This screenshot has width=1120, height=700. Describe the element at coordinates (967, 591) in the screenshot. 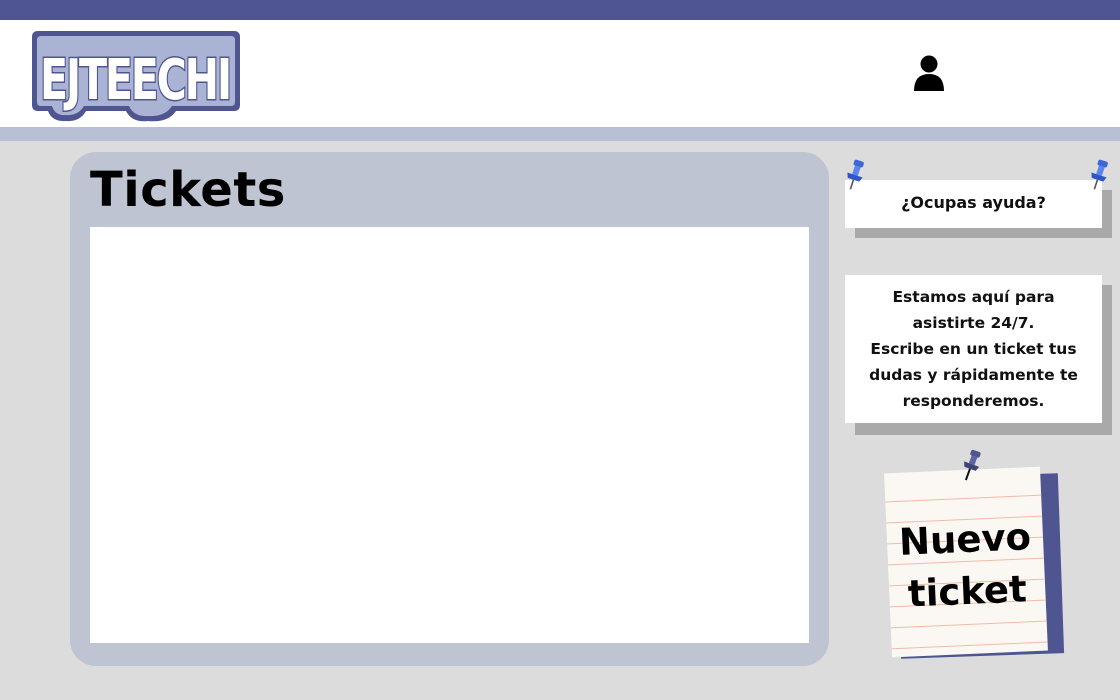

I see `new-ticket-label-line2: ticket` at that location.